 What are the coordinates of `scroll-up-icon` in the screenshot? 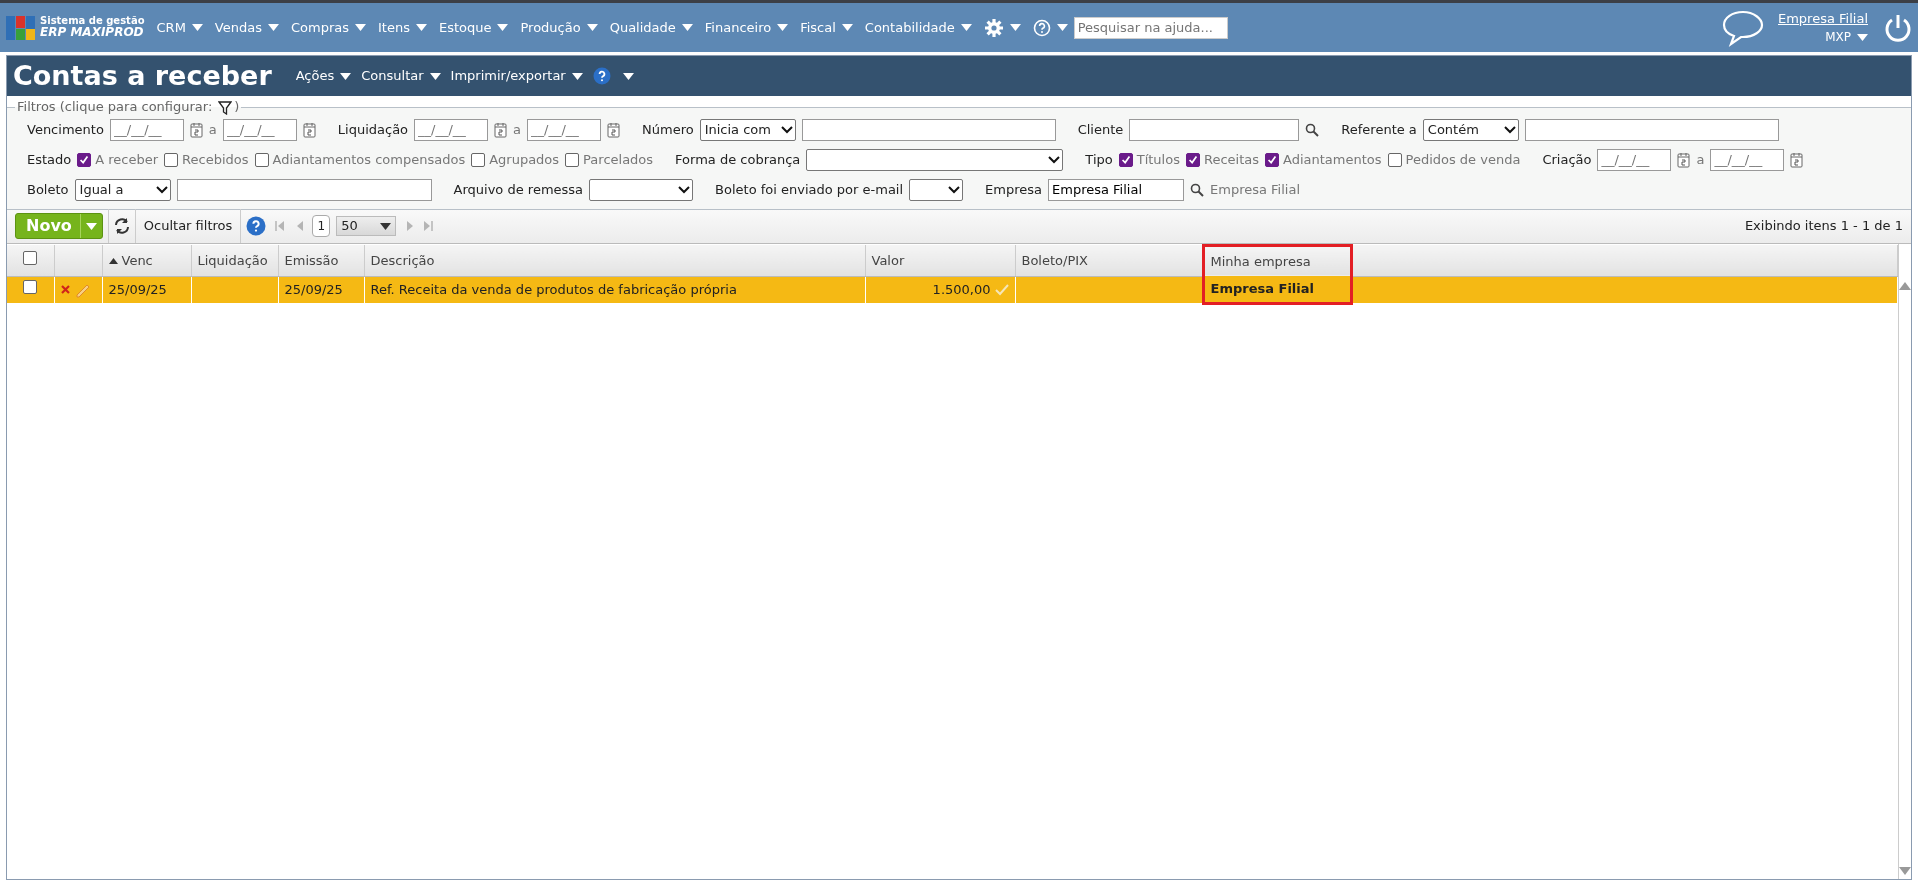 It's located at (1905, 285).